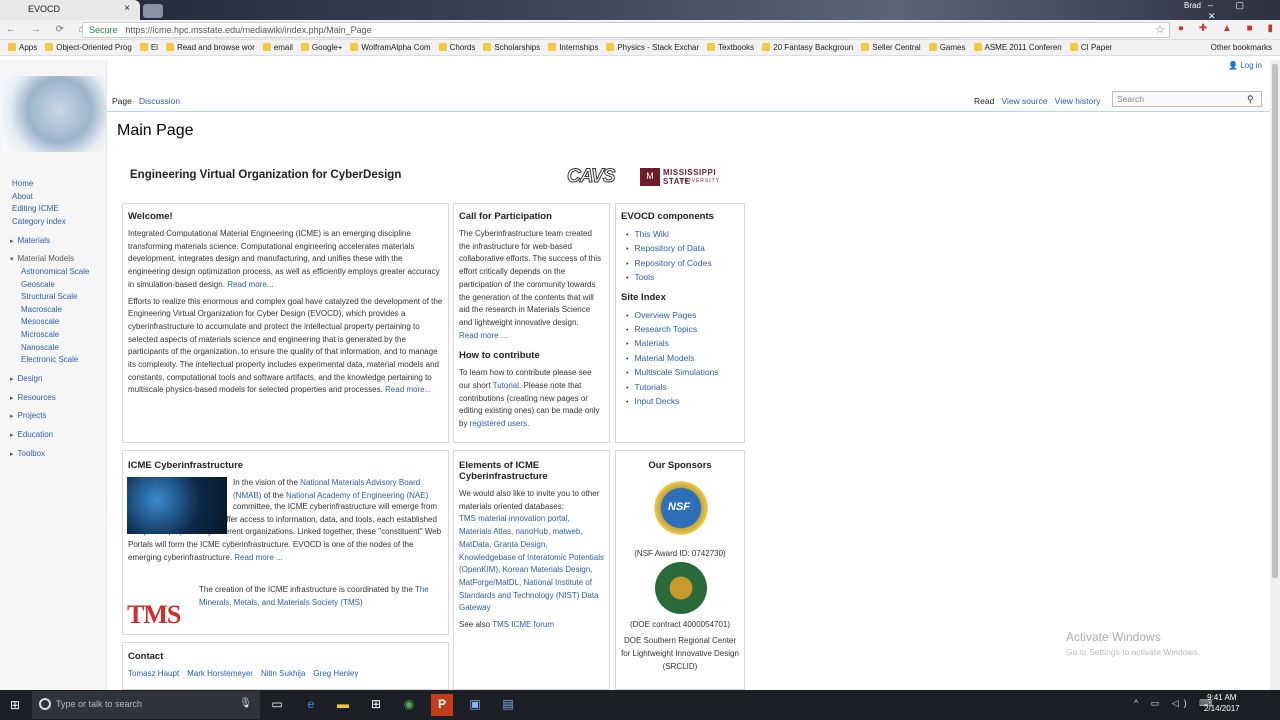 Image resolution: width=1280 pixels, height=720 pixels. What do you see at coordinates (1222, 703) in the screenshot?
I see `clock: 9:41 AM 2/14/2017` at bounding box center [1222, 703].